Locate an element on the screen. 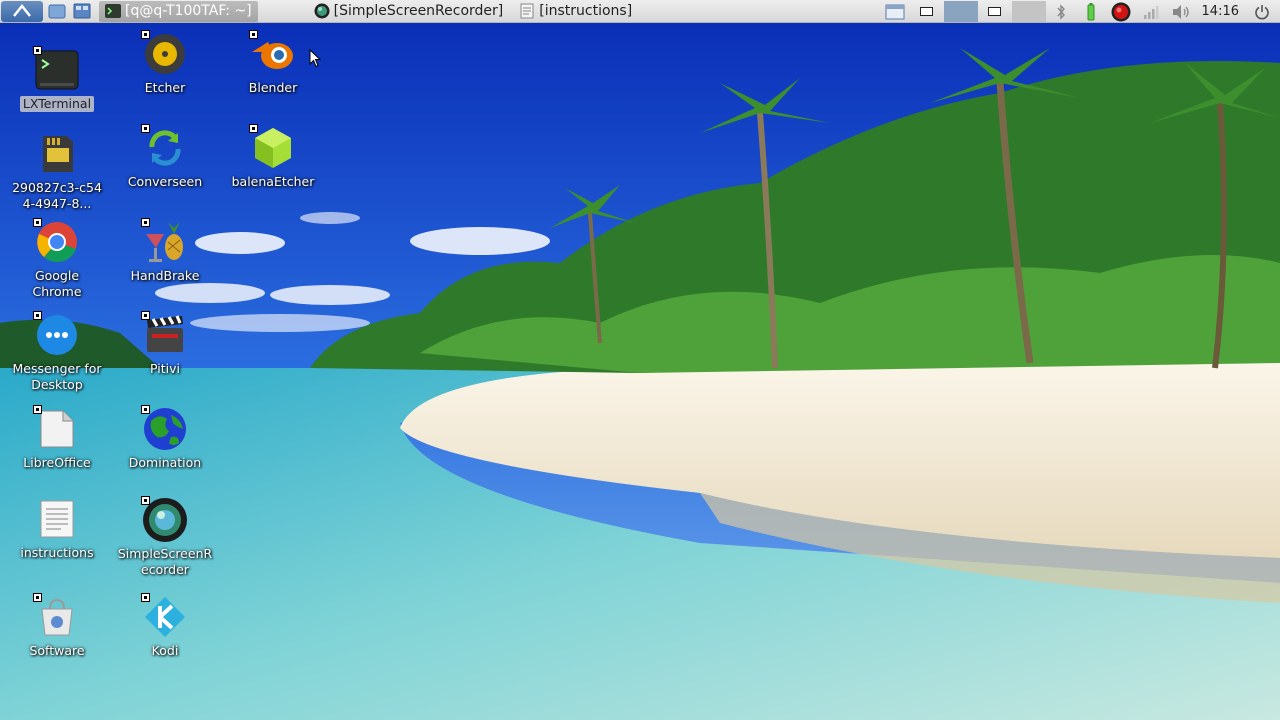 This screenshot has height=720, width=1280. desktop-icon-balena-etcher: balenaEtcher is located at coordinates (273, 157).